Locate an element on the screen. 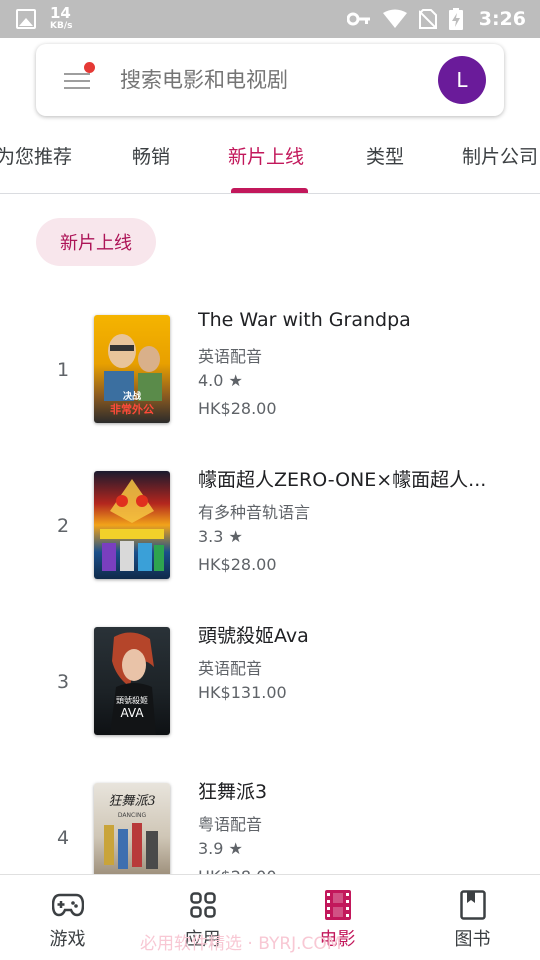 The width and height of the screenshot is (540, 960). nav-games: 游戏 is located at coordinates (67, 917).